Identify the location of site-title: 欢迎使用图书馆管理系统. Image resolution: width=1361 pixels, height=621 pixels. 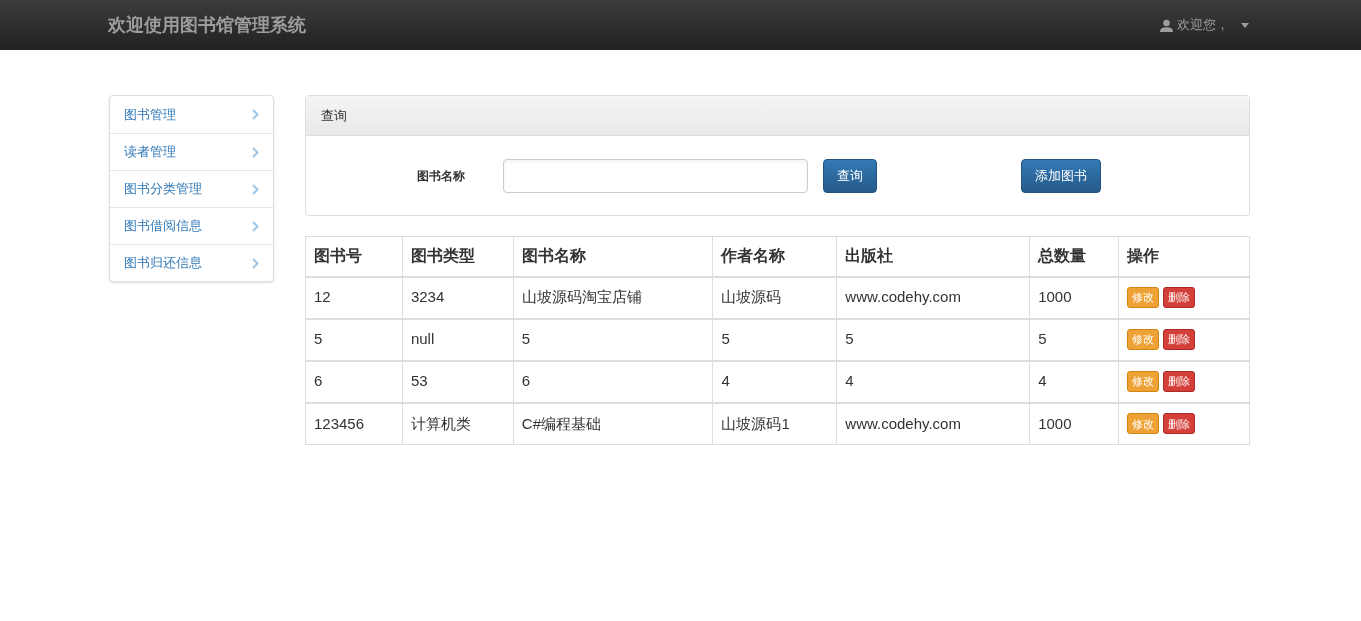
(207, 25).